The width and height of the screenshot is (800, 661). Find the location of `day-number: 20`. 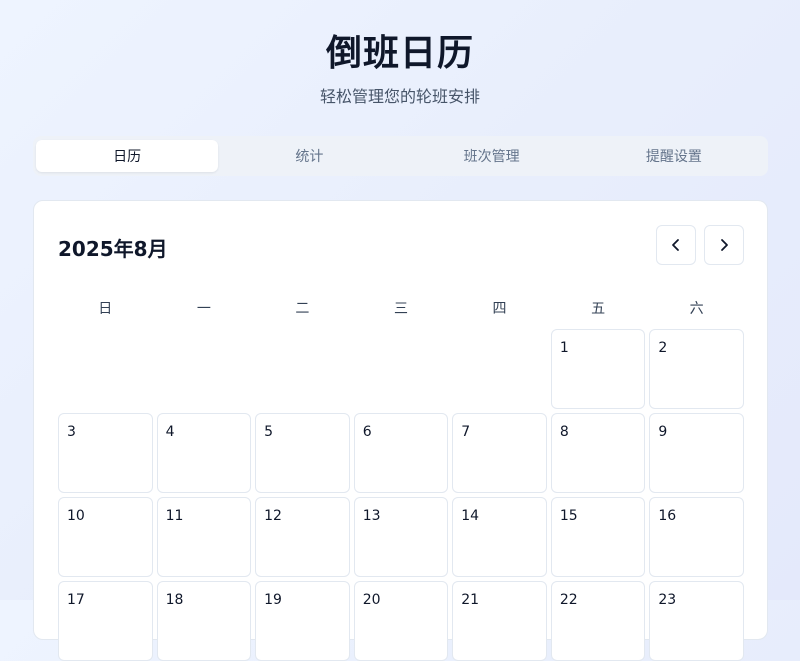

day-number: 20 is located at coordinates (371, 600).